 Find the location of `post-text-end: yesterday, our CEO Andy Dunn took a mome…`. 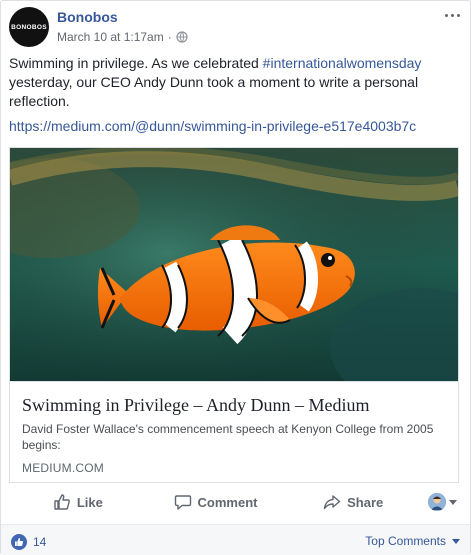

post-text-end: yesterday, our CEO Andy Dunn took a mome… is located at coordinates (214, 91).